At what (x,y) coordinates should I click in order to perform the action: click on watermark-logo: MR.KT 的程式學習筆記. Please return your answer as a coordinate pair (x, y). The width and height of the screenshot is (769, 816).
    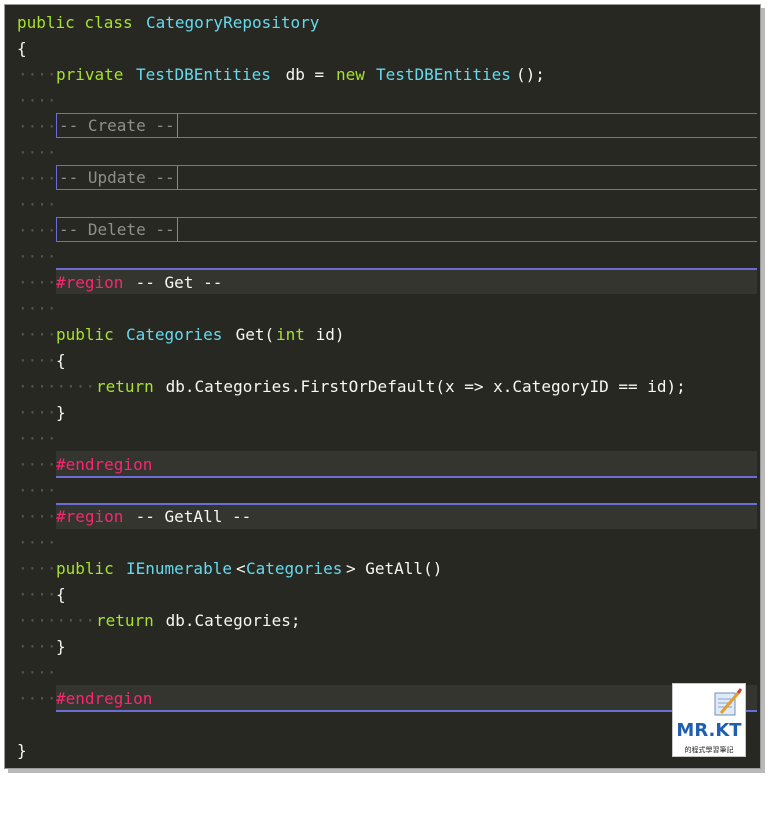
    Looking at the image, I should click on (709, 720).